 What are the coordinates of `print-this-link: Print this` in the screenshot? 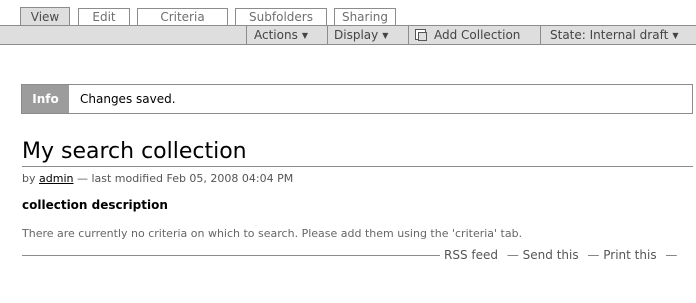 It's located at (629, 255).